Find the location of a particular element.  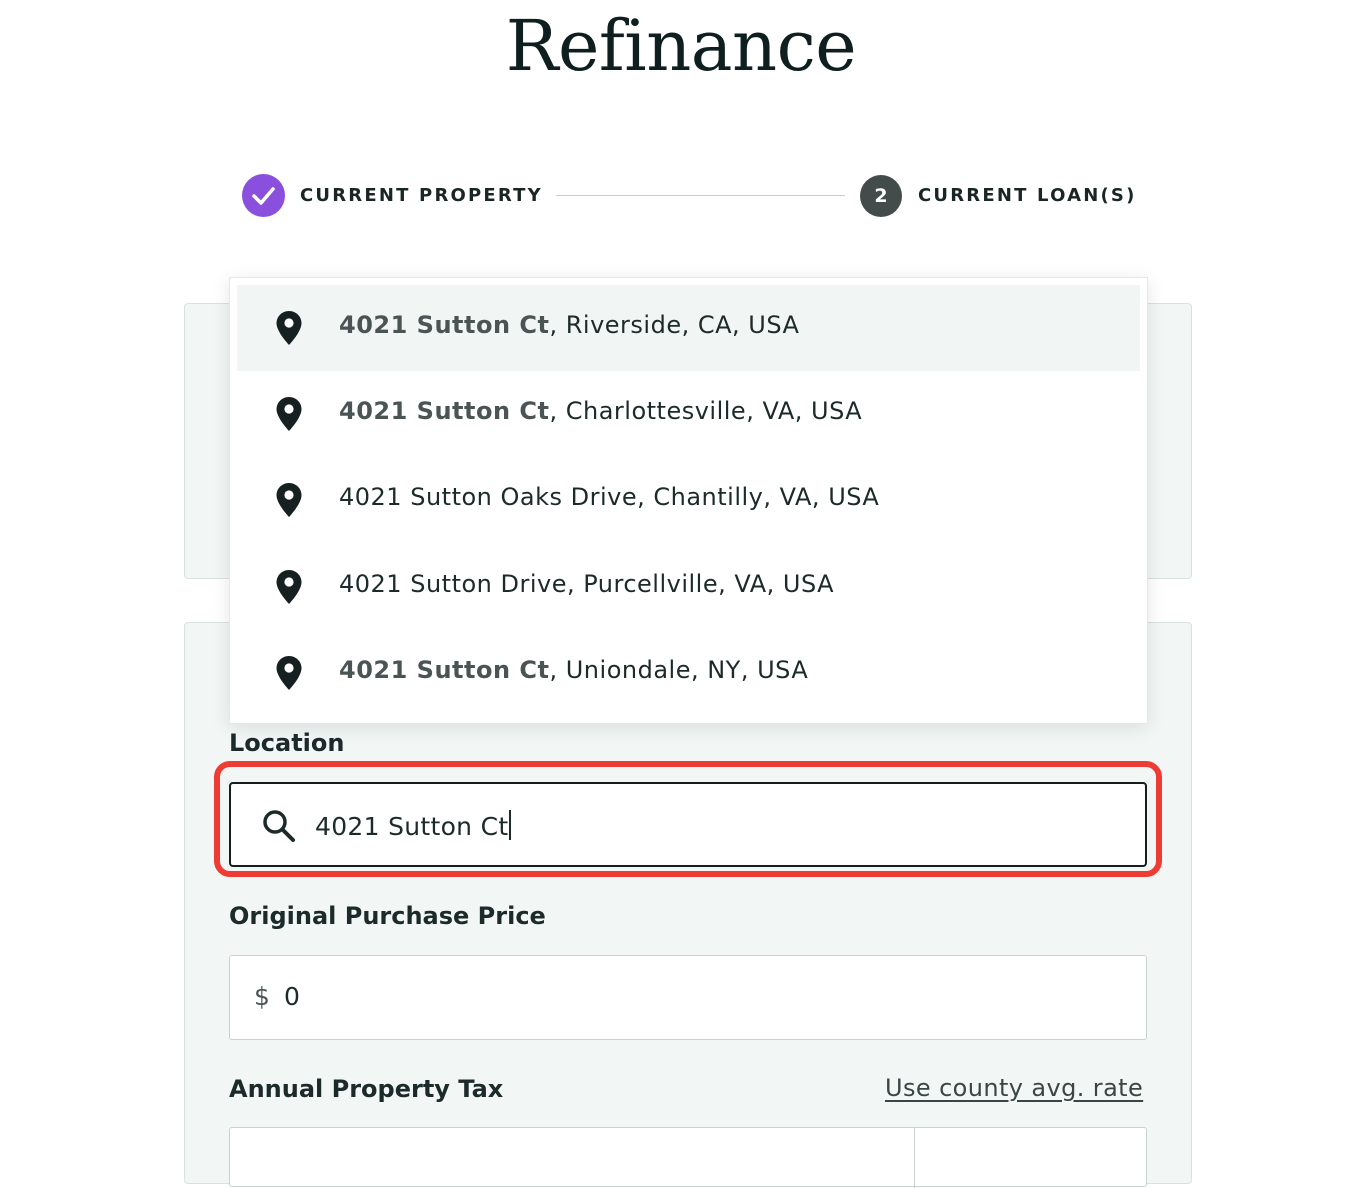

step-current-property-label: CURRENT PROPERTY is located at coordinates (421, 195).